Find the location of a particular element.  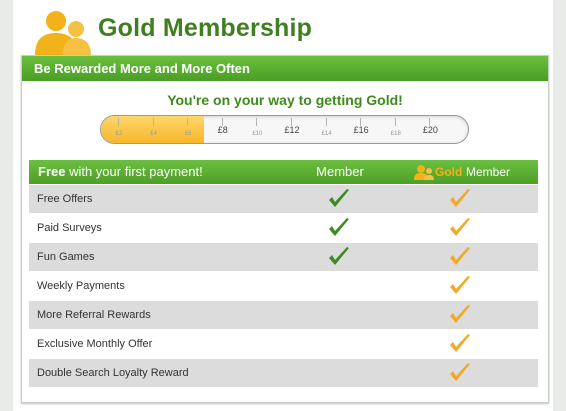

table-row: Fun Games is located at coordinates (283, 257).